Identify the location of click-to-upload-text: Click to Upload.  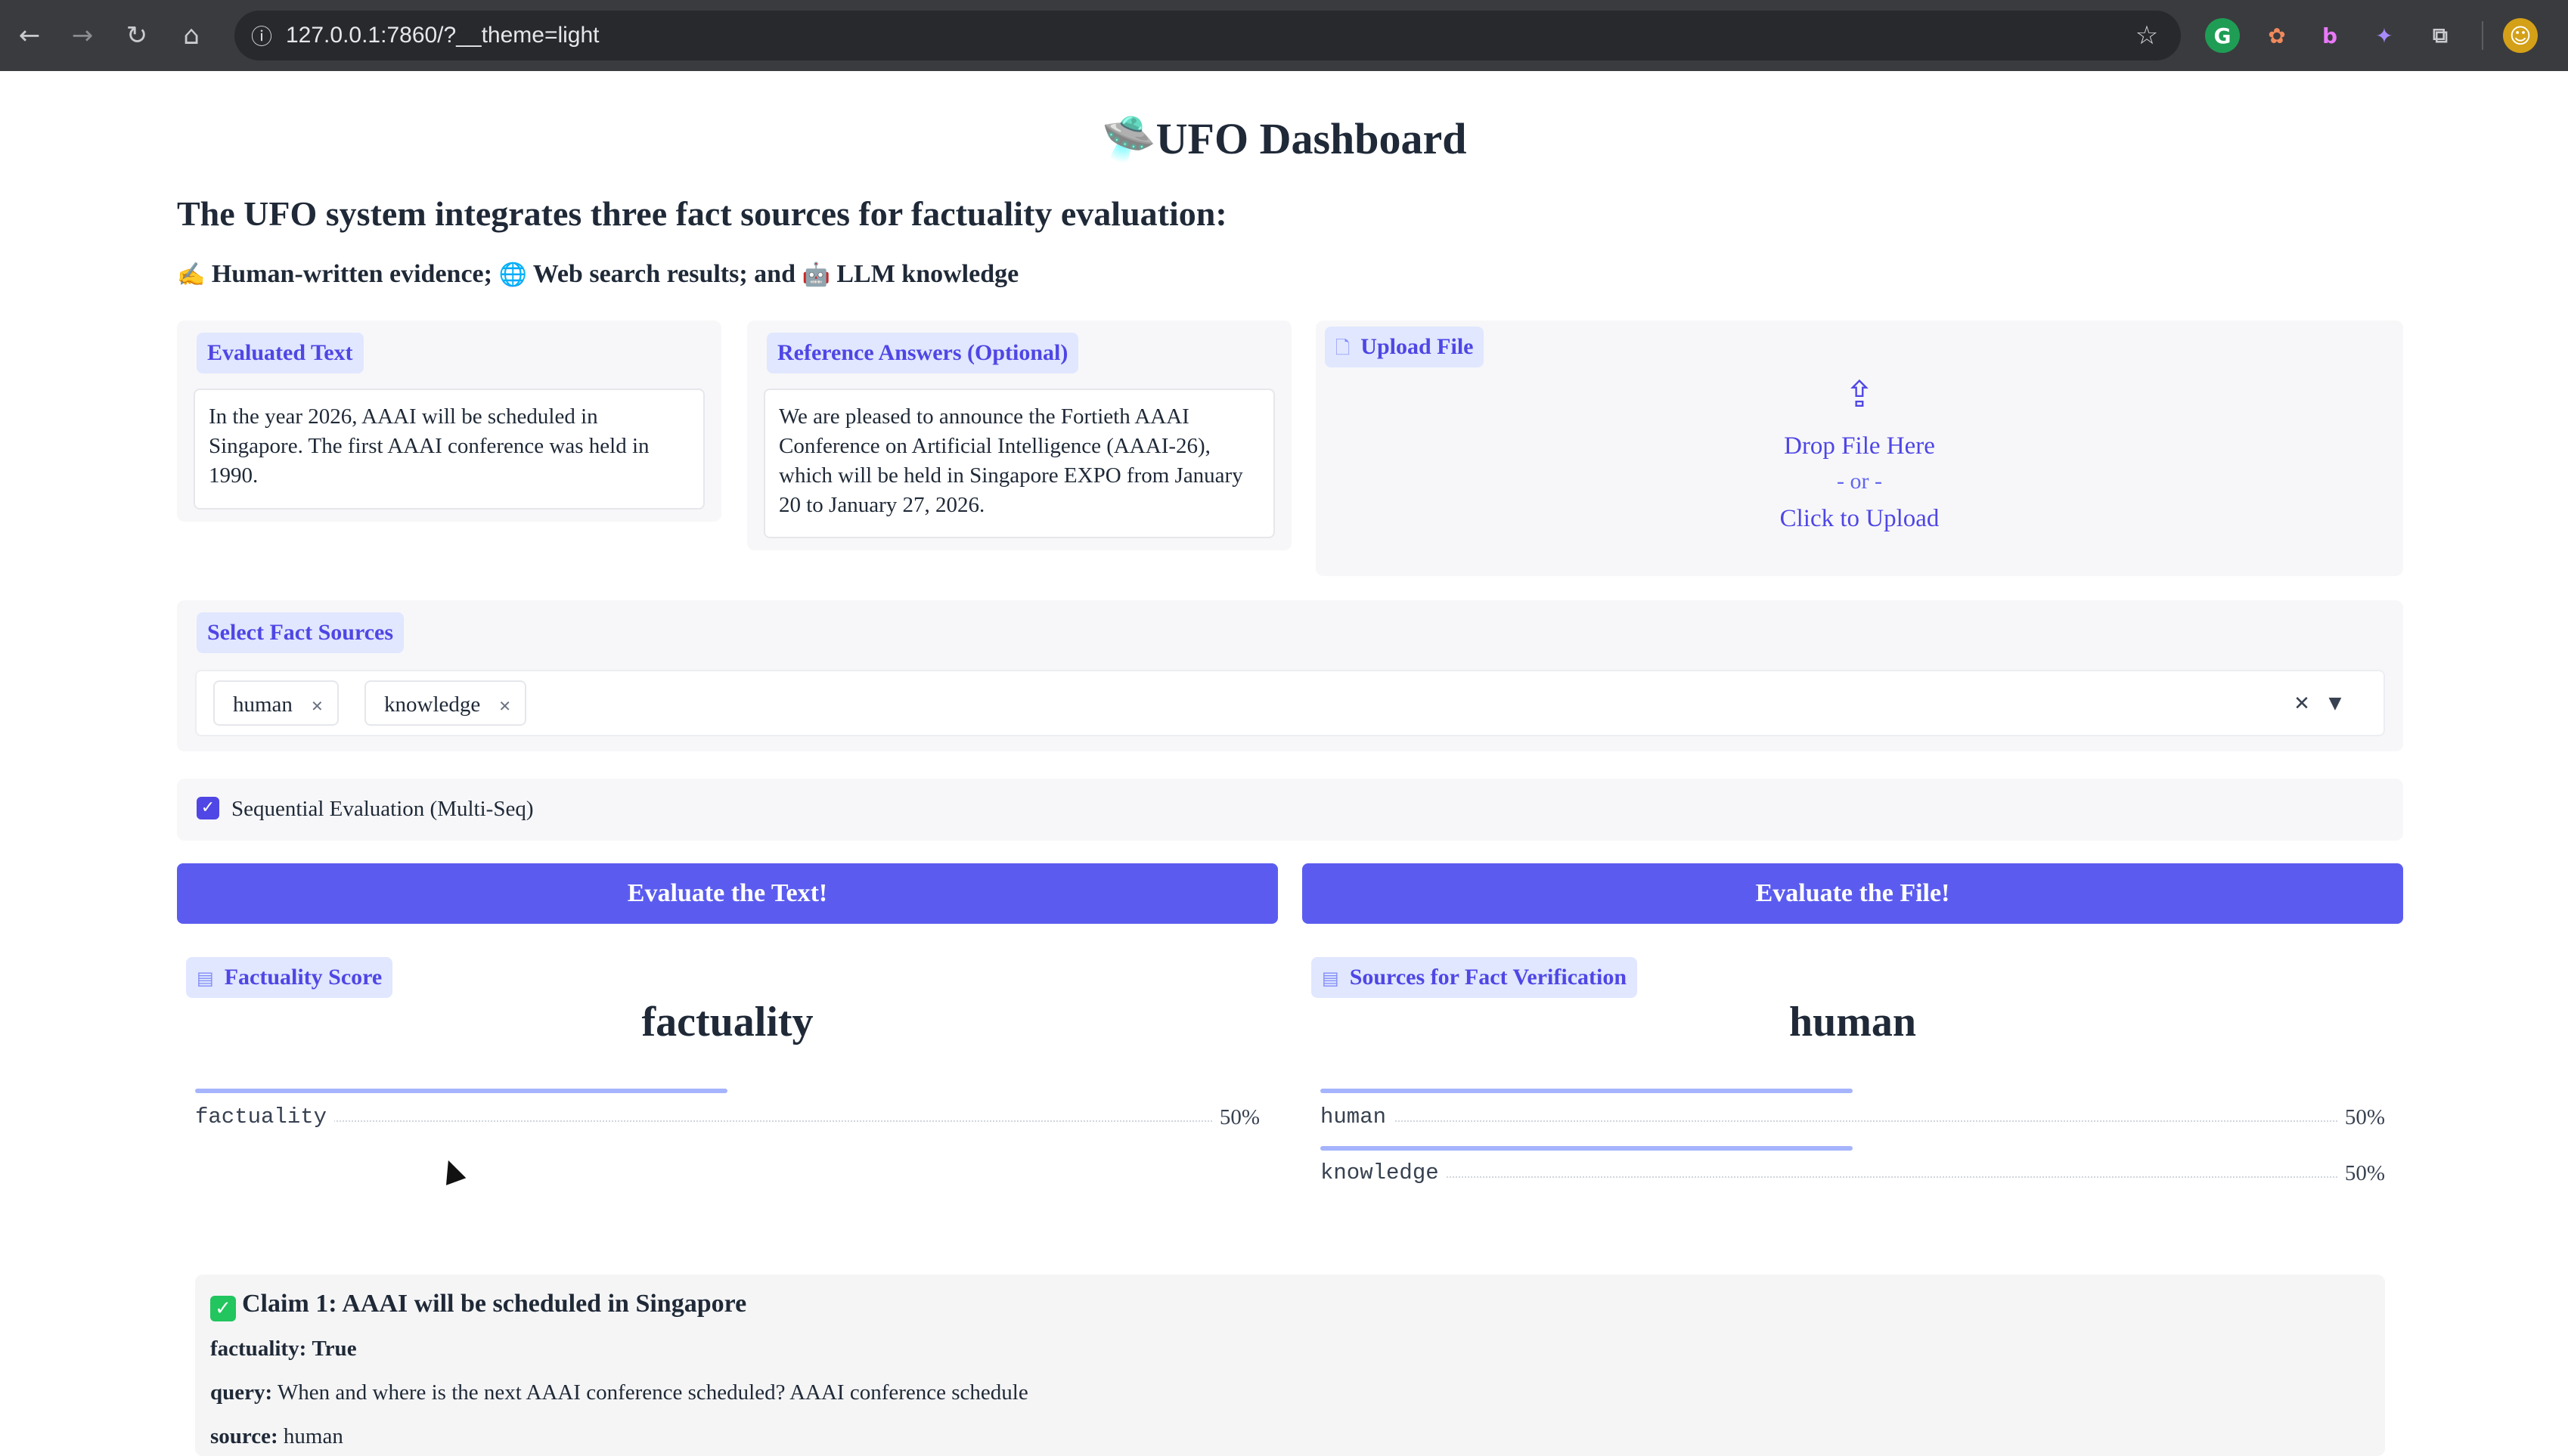
(1860, 519).